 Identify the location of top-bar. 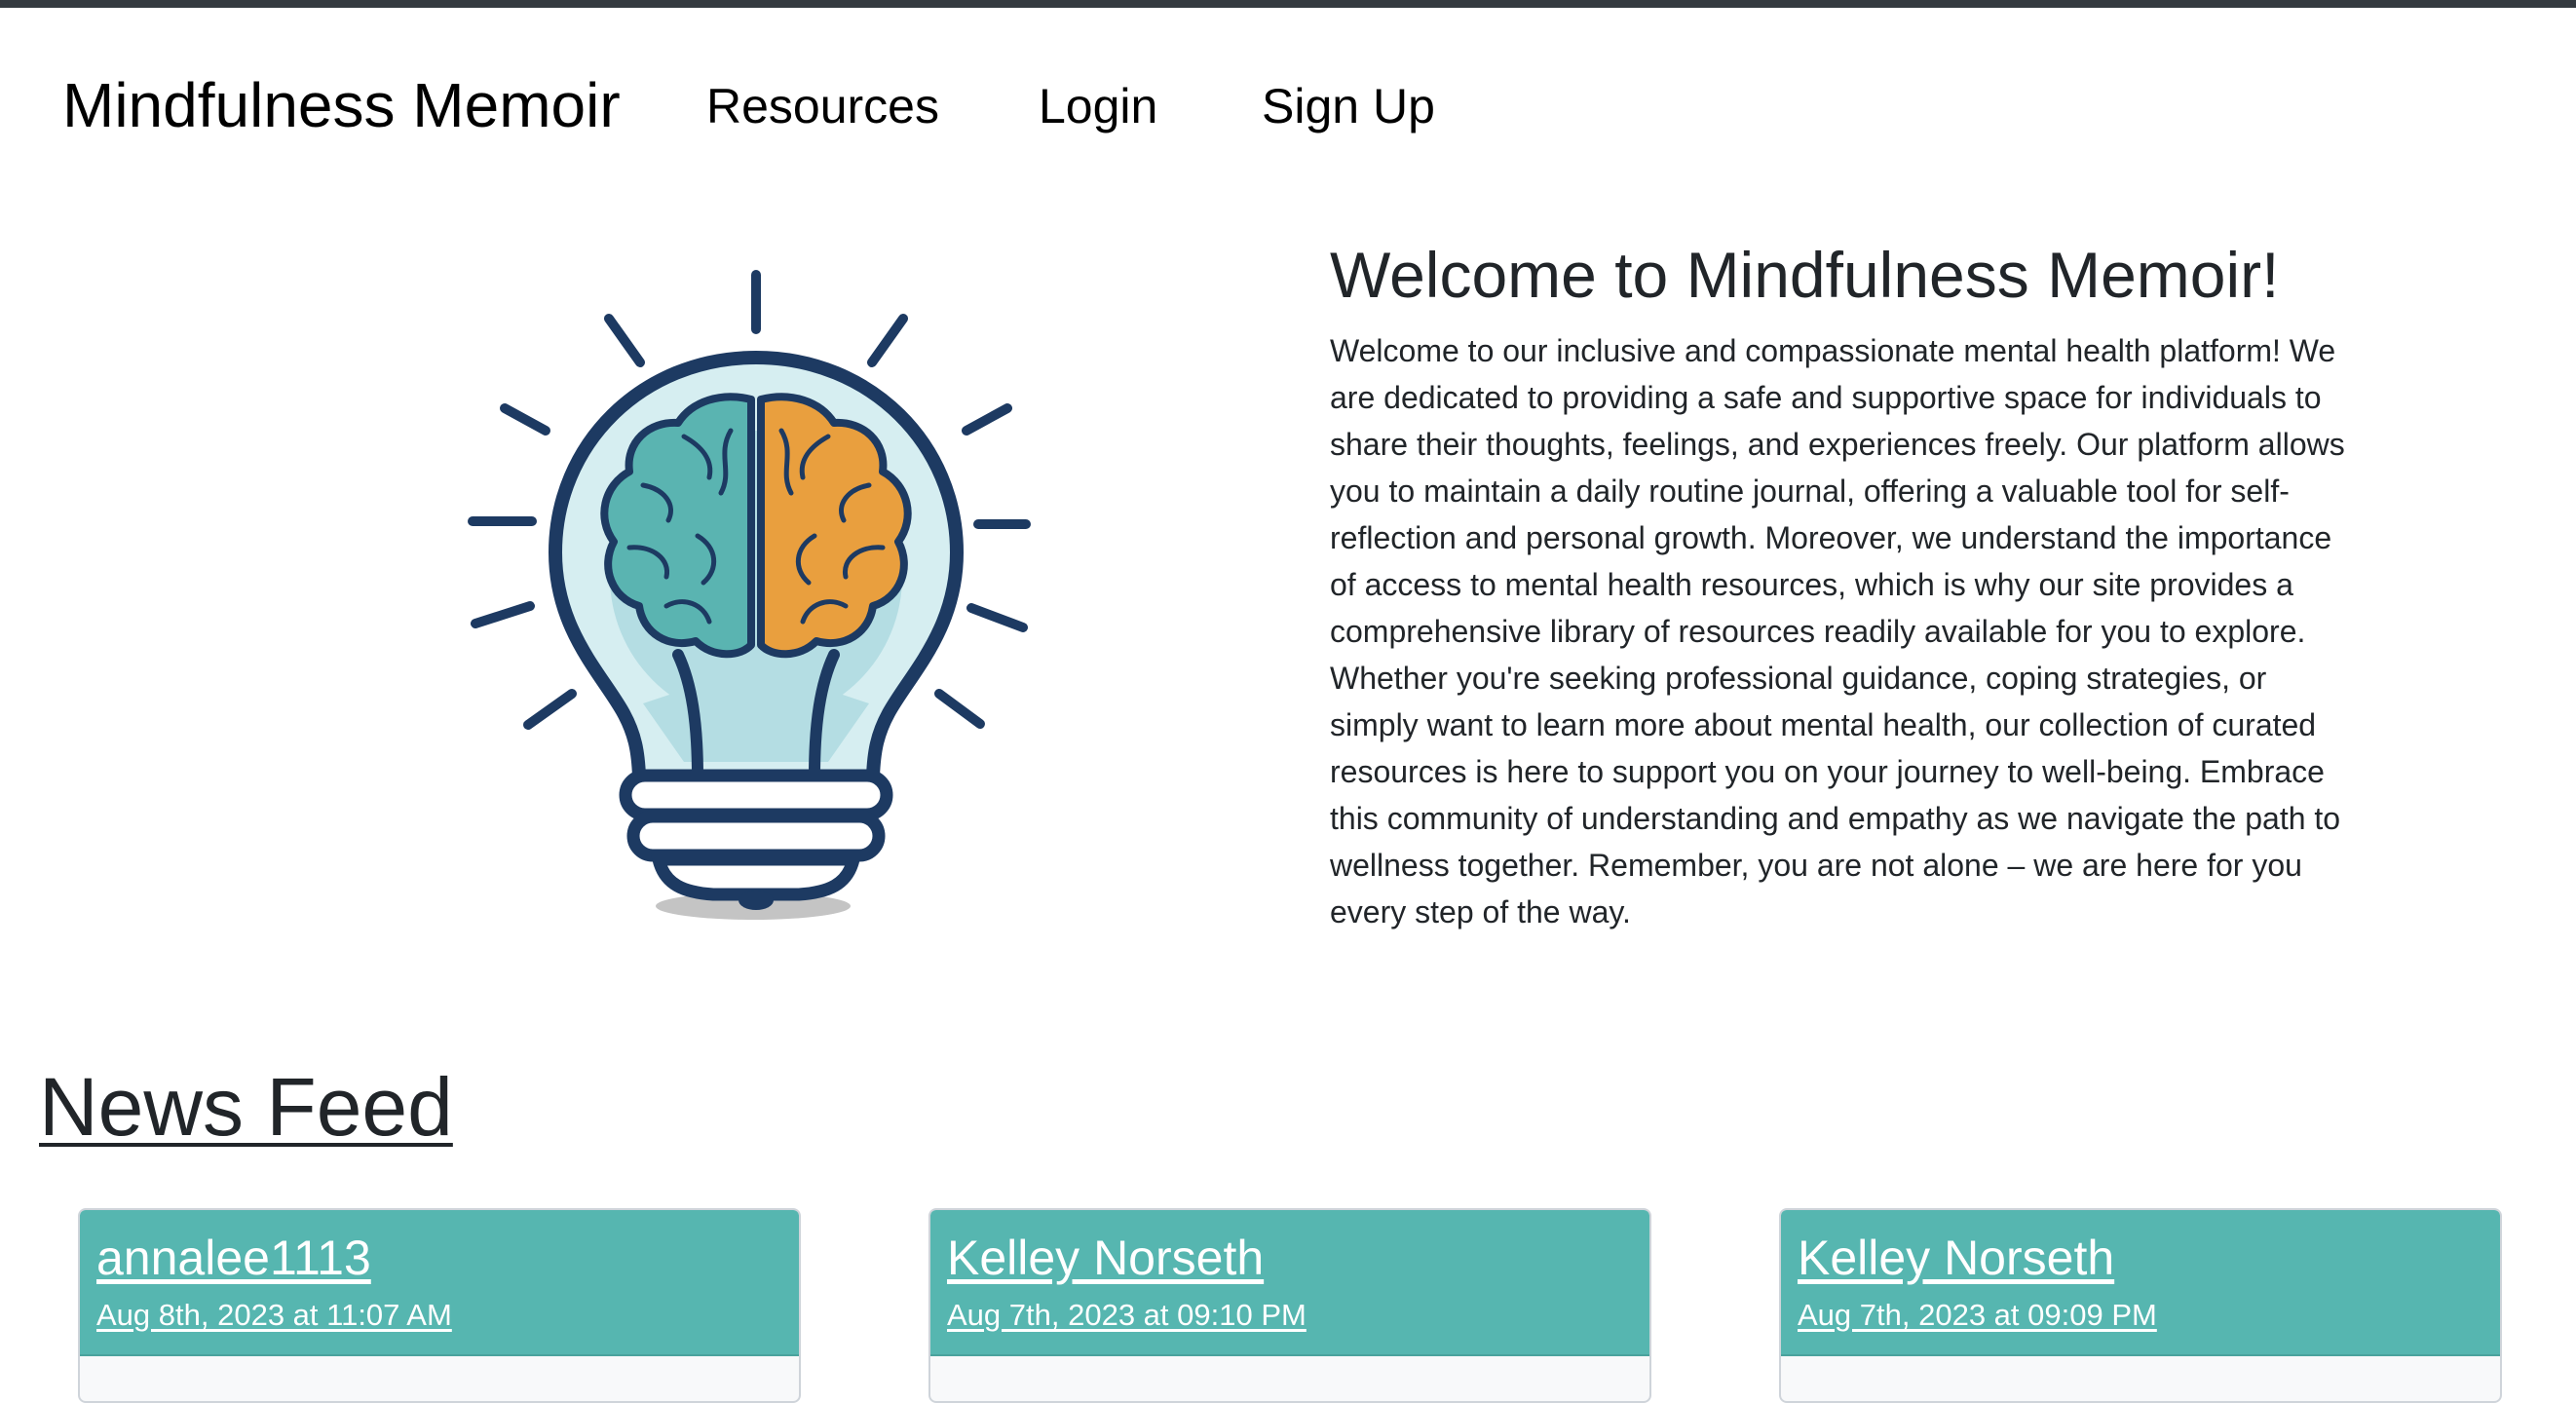
(1288, 4).